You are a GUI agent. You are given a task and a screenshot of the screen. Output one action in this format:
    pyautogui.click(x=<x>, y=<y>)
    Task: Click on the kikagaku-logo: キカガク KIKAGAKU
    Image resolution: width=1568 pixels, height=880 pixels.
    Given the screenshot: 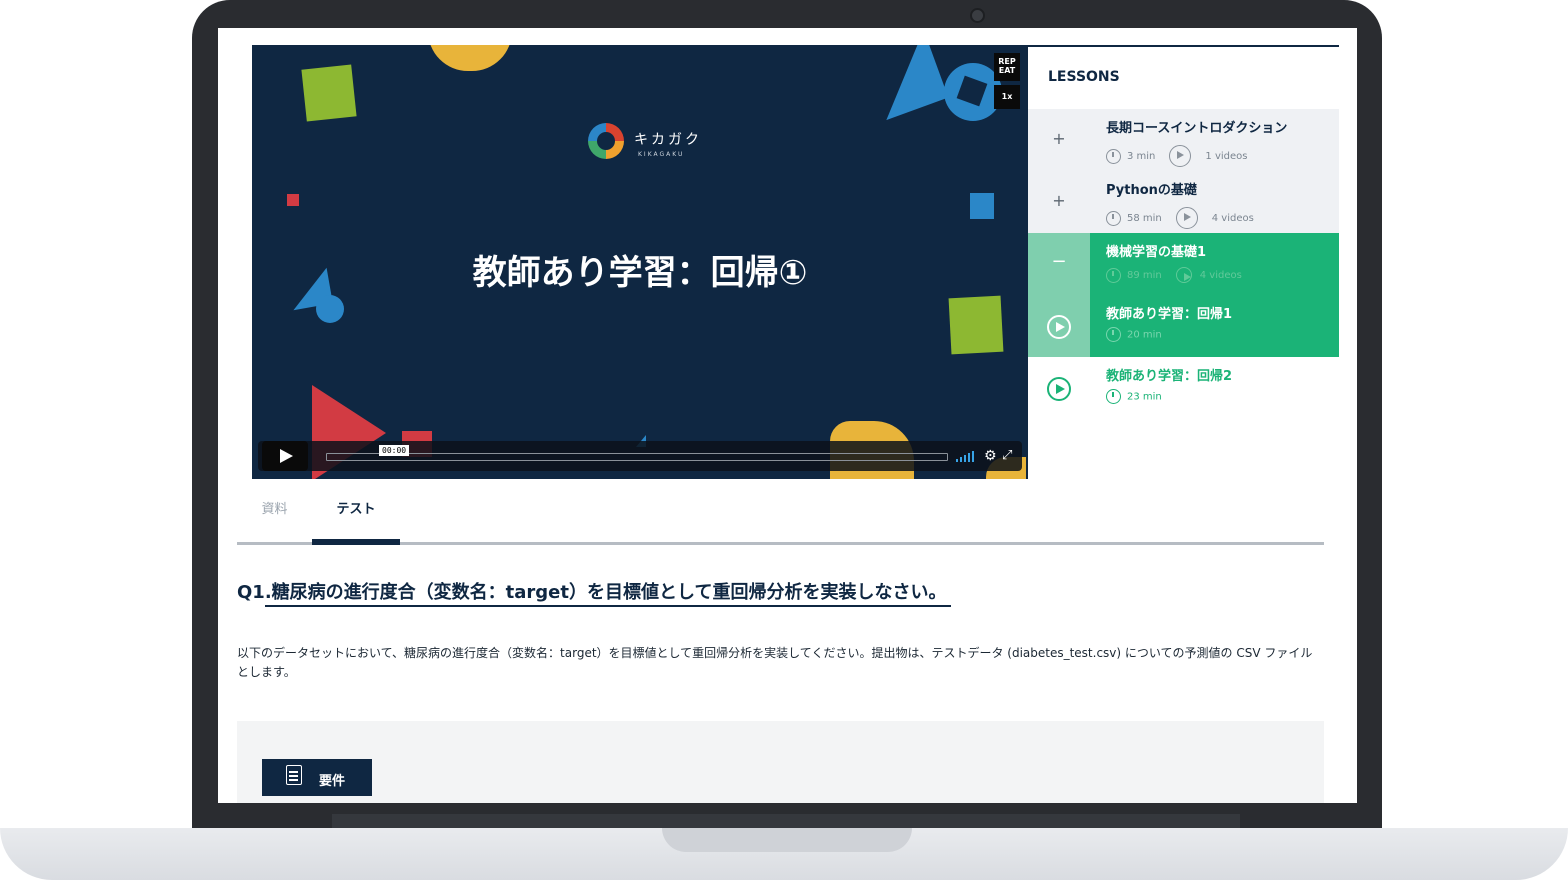 What is the action you would take?
    pyautogui.click(x=648, y=145)
    